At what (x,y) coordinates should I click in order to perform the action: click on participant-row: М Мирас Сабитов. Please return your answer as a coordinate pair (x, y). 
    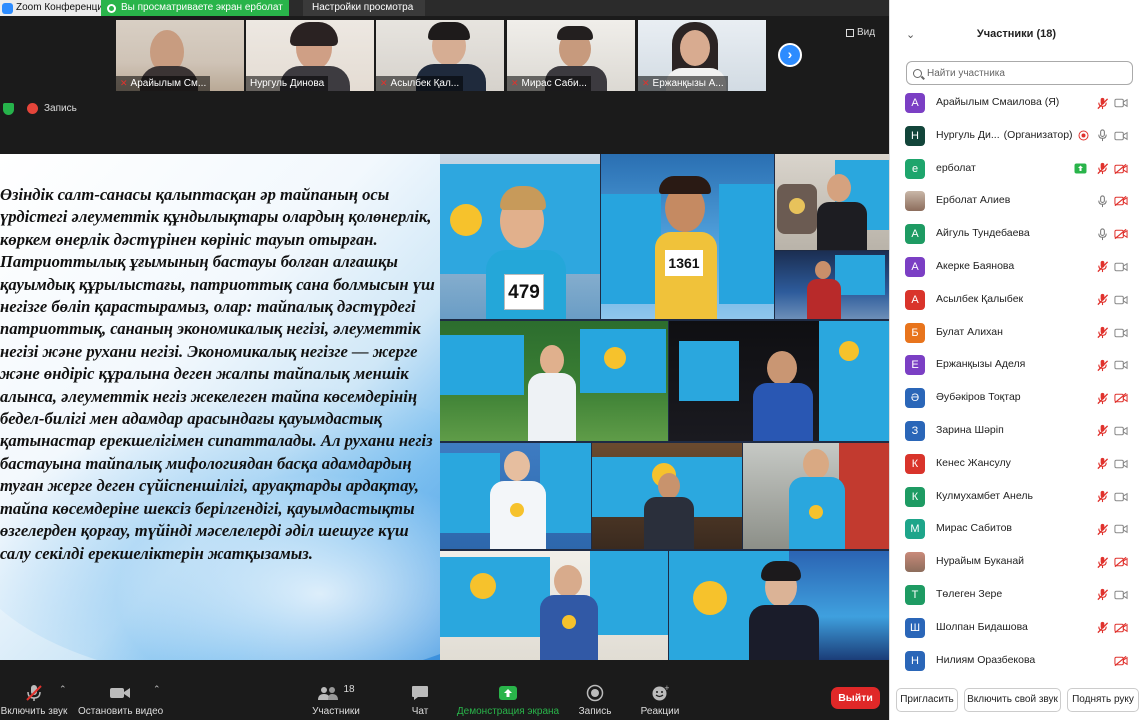
    Looking at the image, I should click on (1016, 530).